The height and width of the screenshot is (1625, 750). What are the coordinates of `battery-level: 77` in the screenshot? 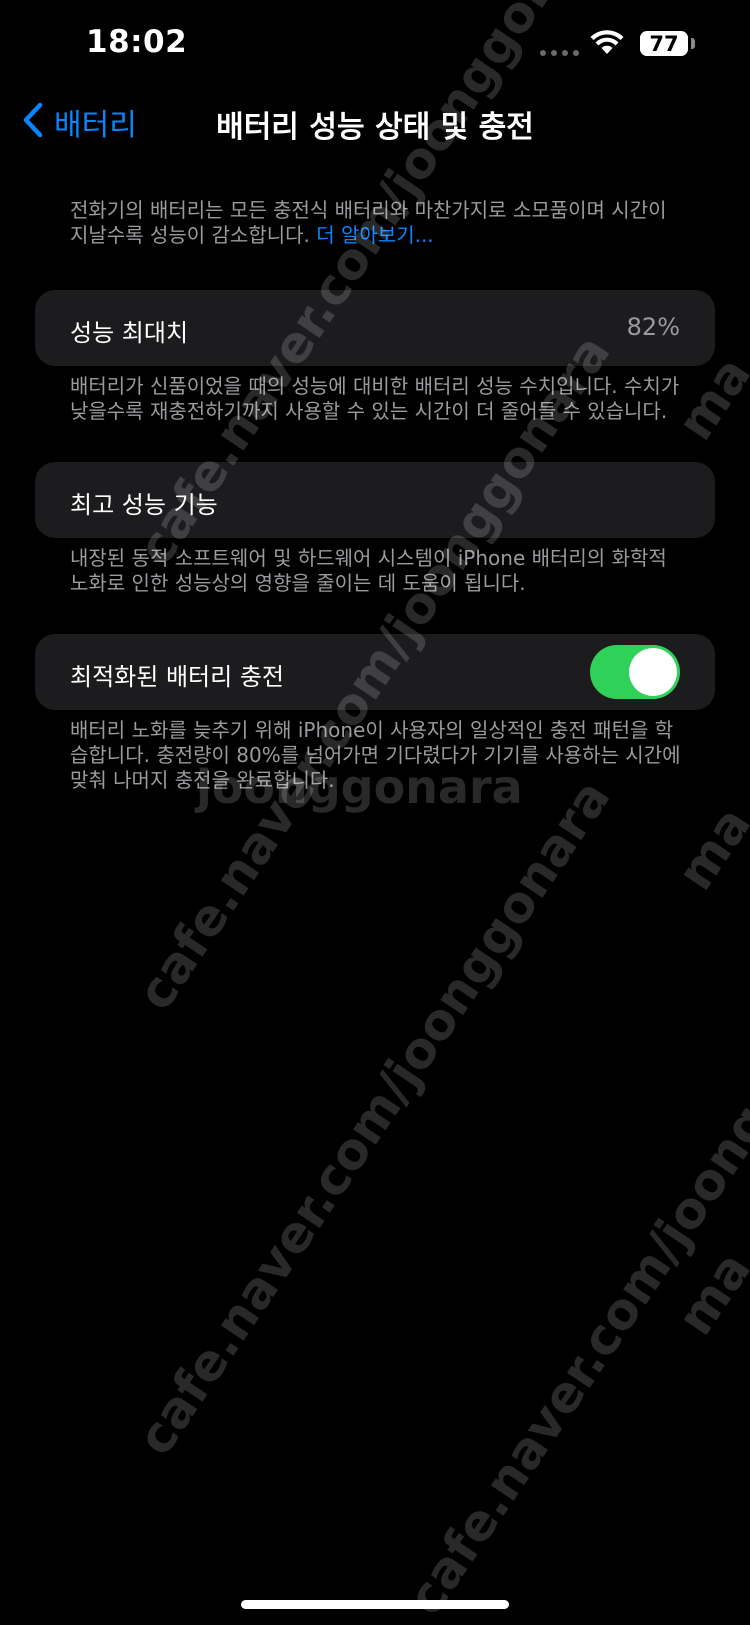 It's located at (664, 43).